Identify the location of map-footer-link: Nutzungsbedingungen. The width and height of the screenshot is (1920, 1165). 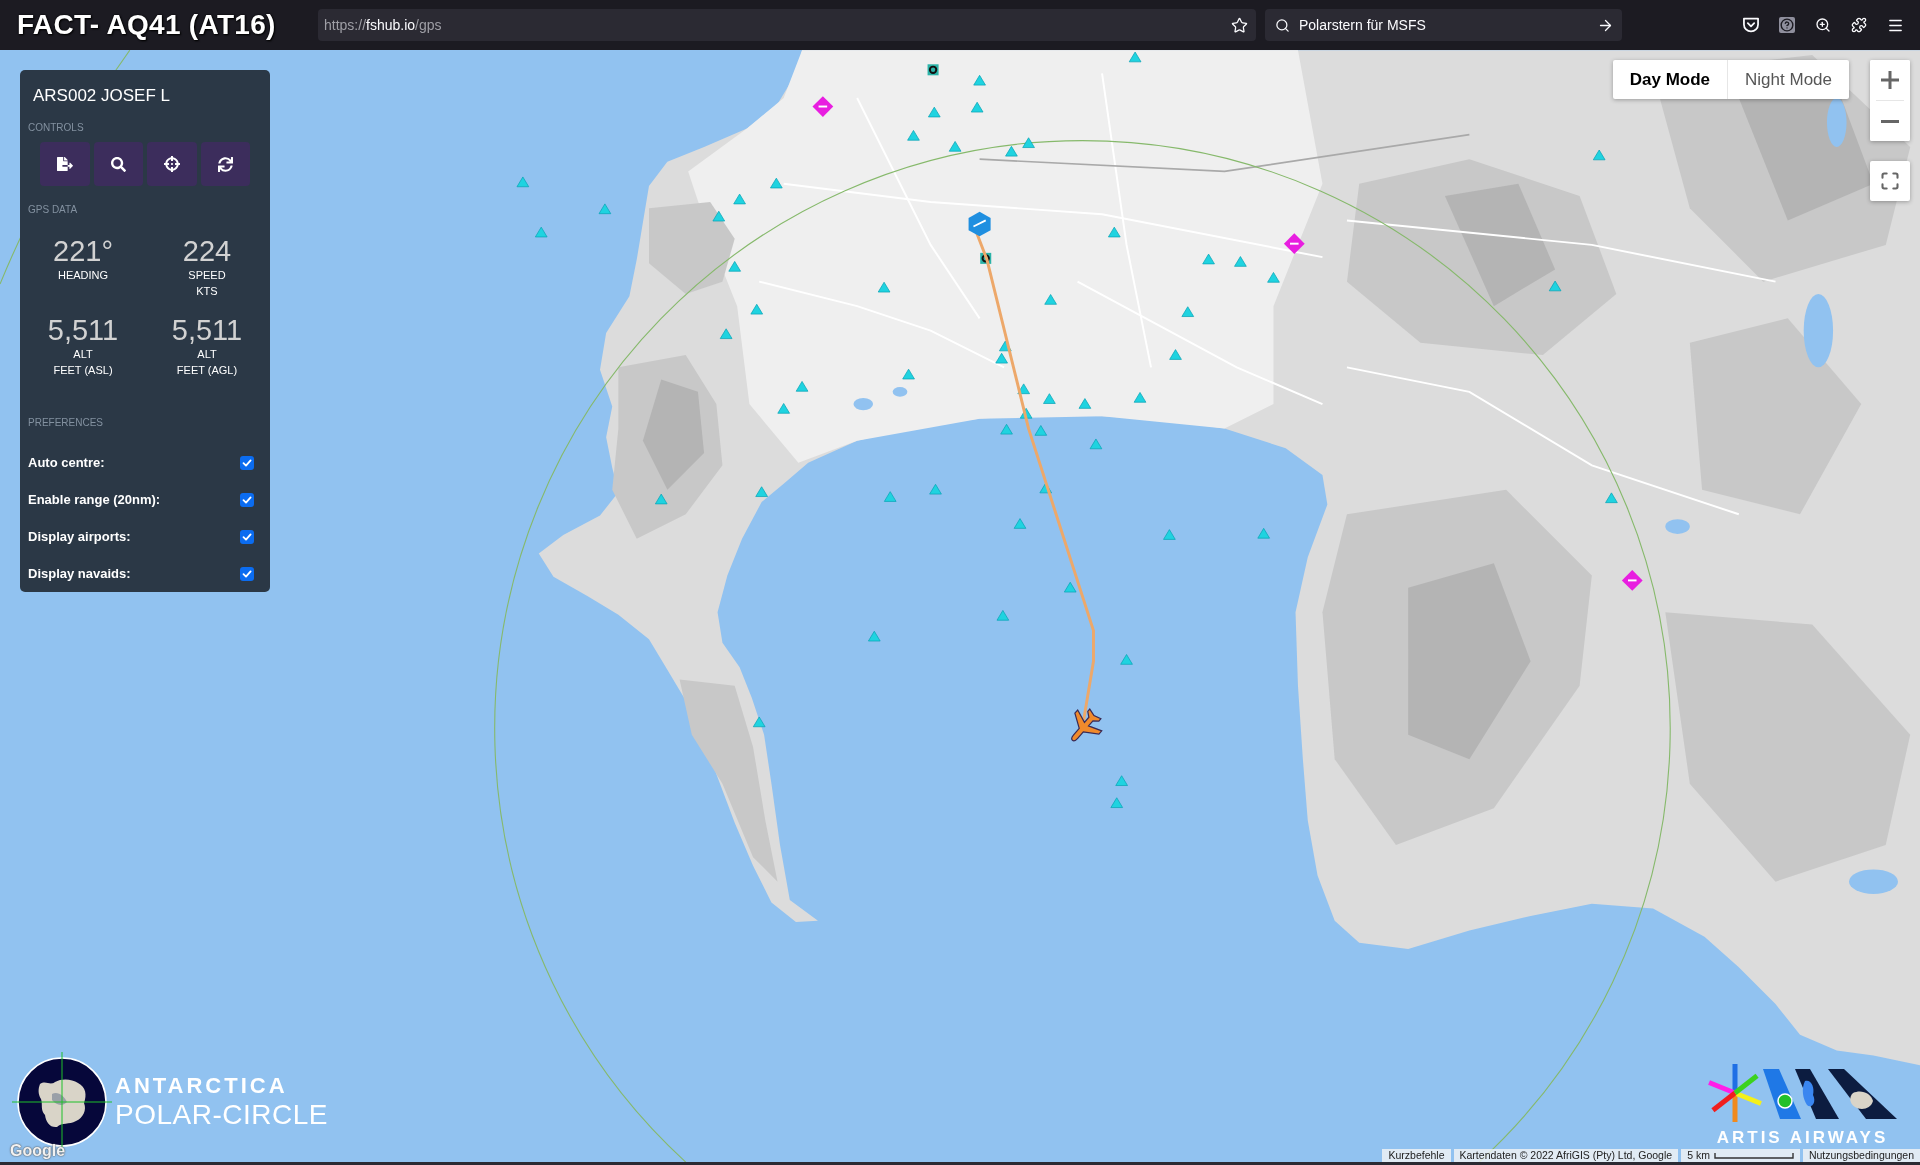
(1861, 1155).